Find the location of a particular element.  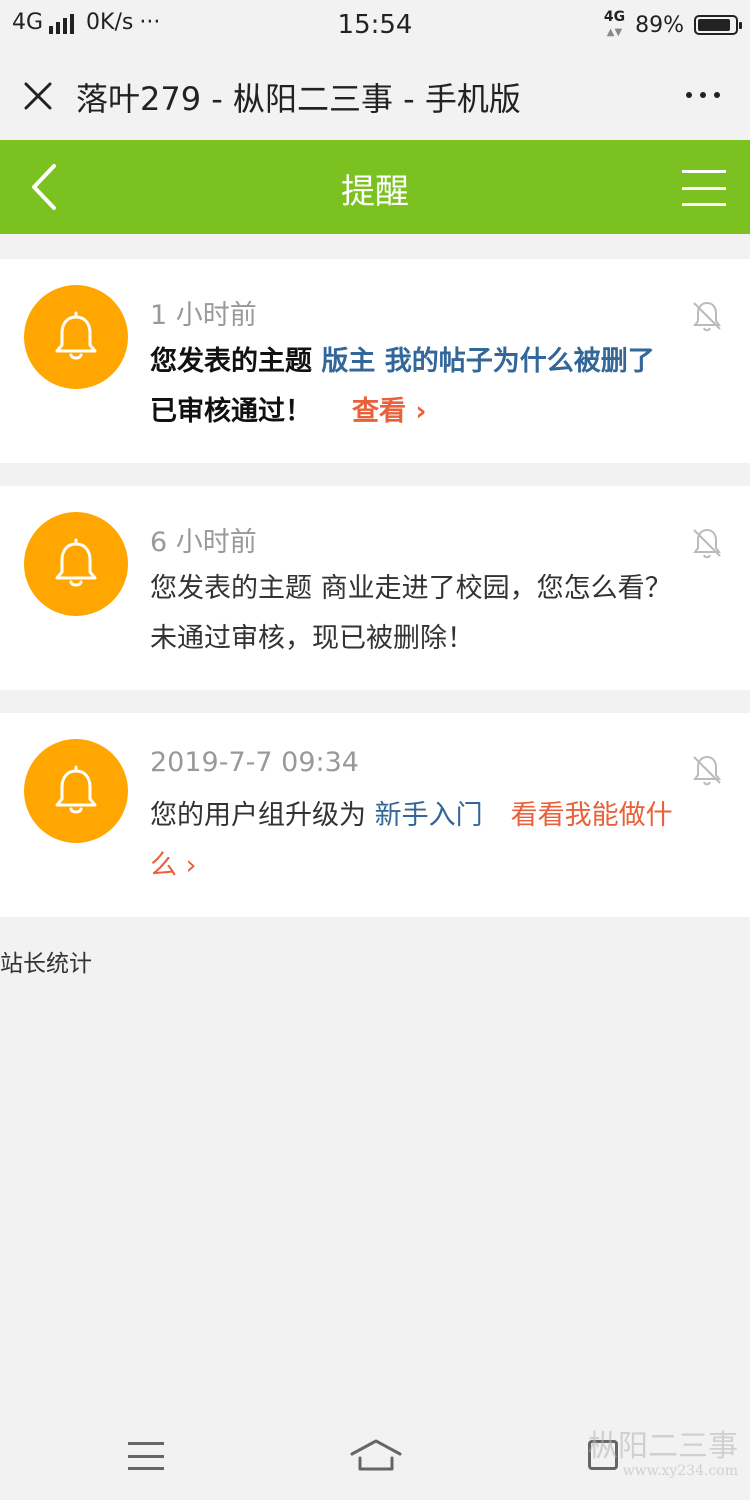

close-icon is located at coordinates (38, 96).